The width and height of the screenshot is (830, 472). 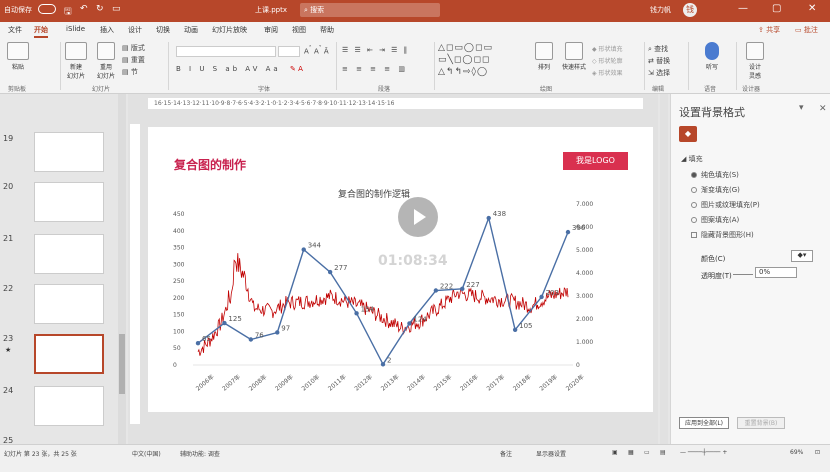 I want to click on layout-button: ▤ 版式, so click(x=133, y=48).